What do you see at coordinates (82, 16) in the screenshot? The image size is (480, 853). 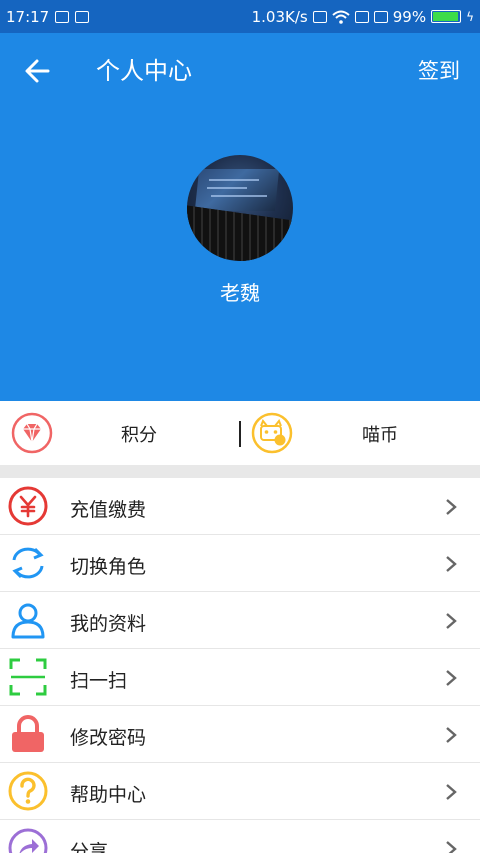 I see `usb-notification-icon` at bounding box center [82, 16].